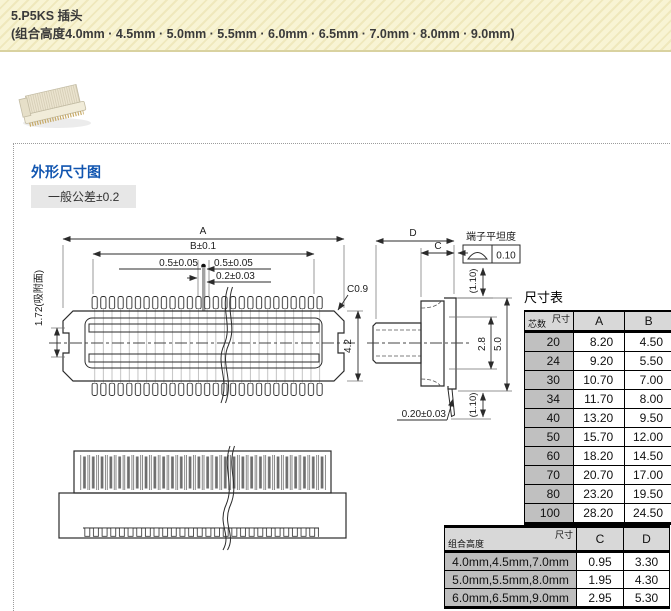 This screenshot has width=671, height=611. I want to click on c-cell: 0.95, so click(600, 561).